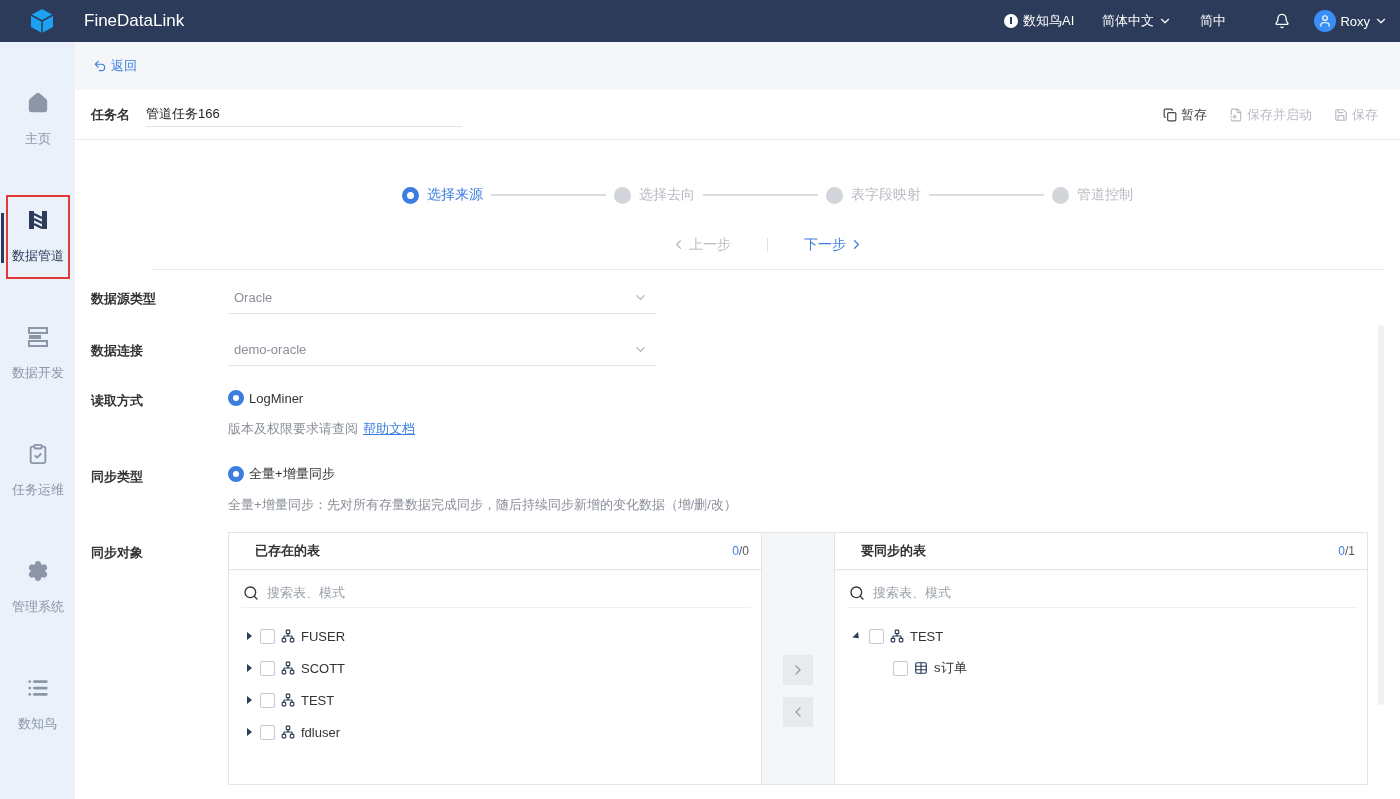  Describe the element at coordinates (321, 732) in the screenshot. I see `tree-item-label: fdluser` at that location.